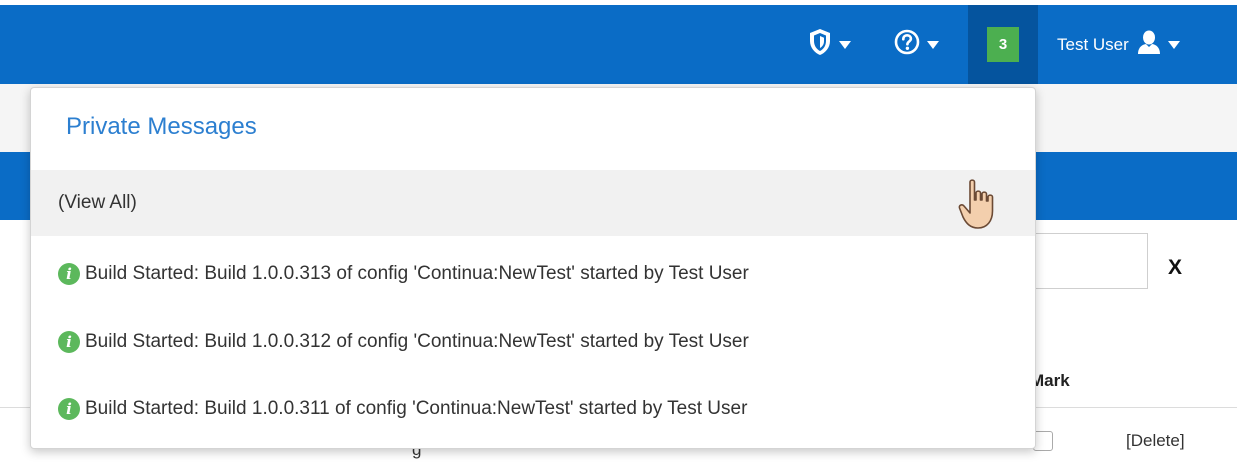 The width and height of the screenshot is (1237, 463). I want to click on user-name: Test User, so click(1093, 44).